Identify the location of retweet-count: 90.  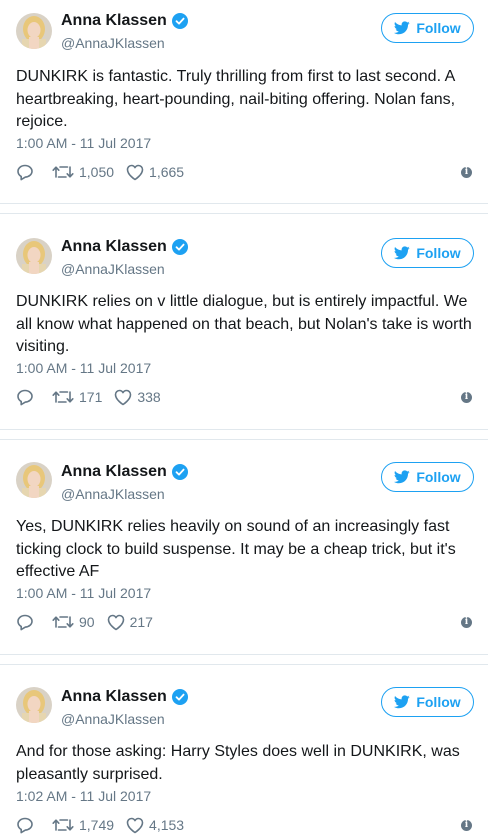
(87, 622).